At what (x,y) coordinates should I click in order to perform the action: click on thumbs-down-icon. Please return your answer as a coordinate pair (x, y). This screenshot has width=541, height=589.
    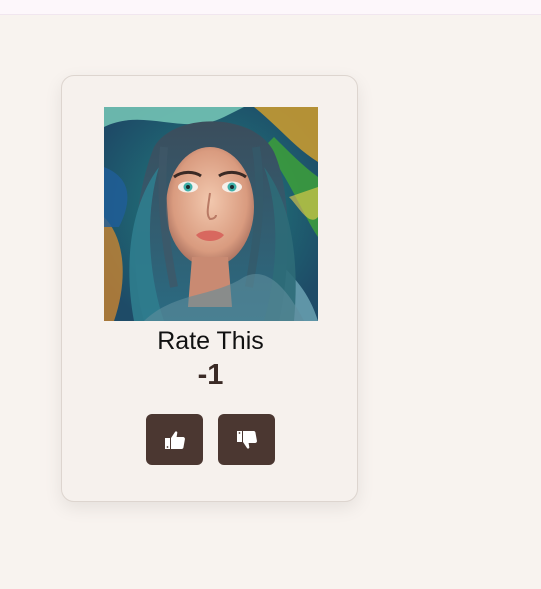
    Looking at the image, I should click on (247, 440).